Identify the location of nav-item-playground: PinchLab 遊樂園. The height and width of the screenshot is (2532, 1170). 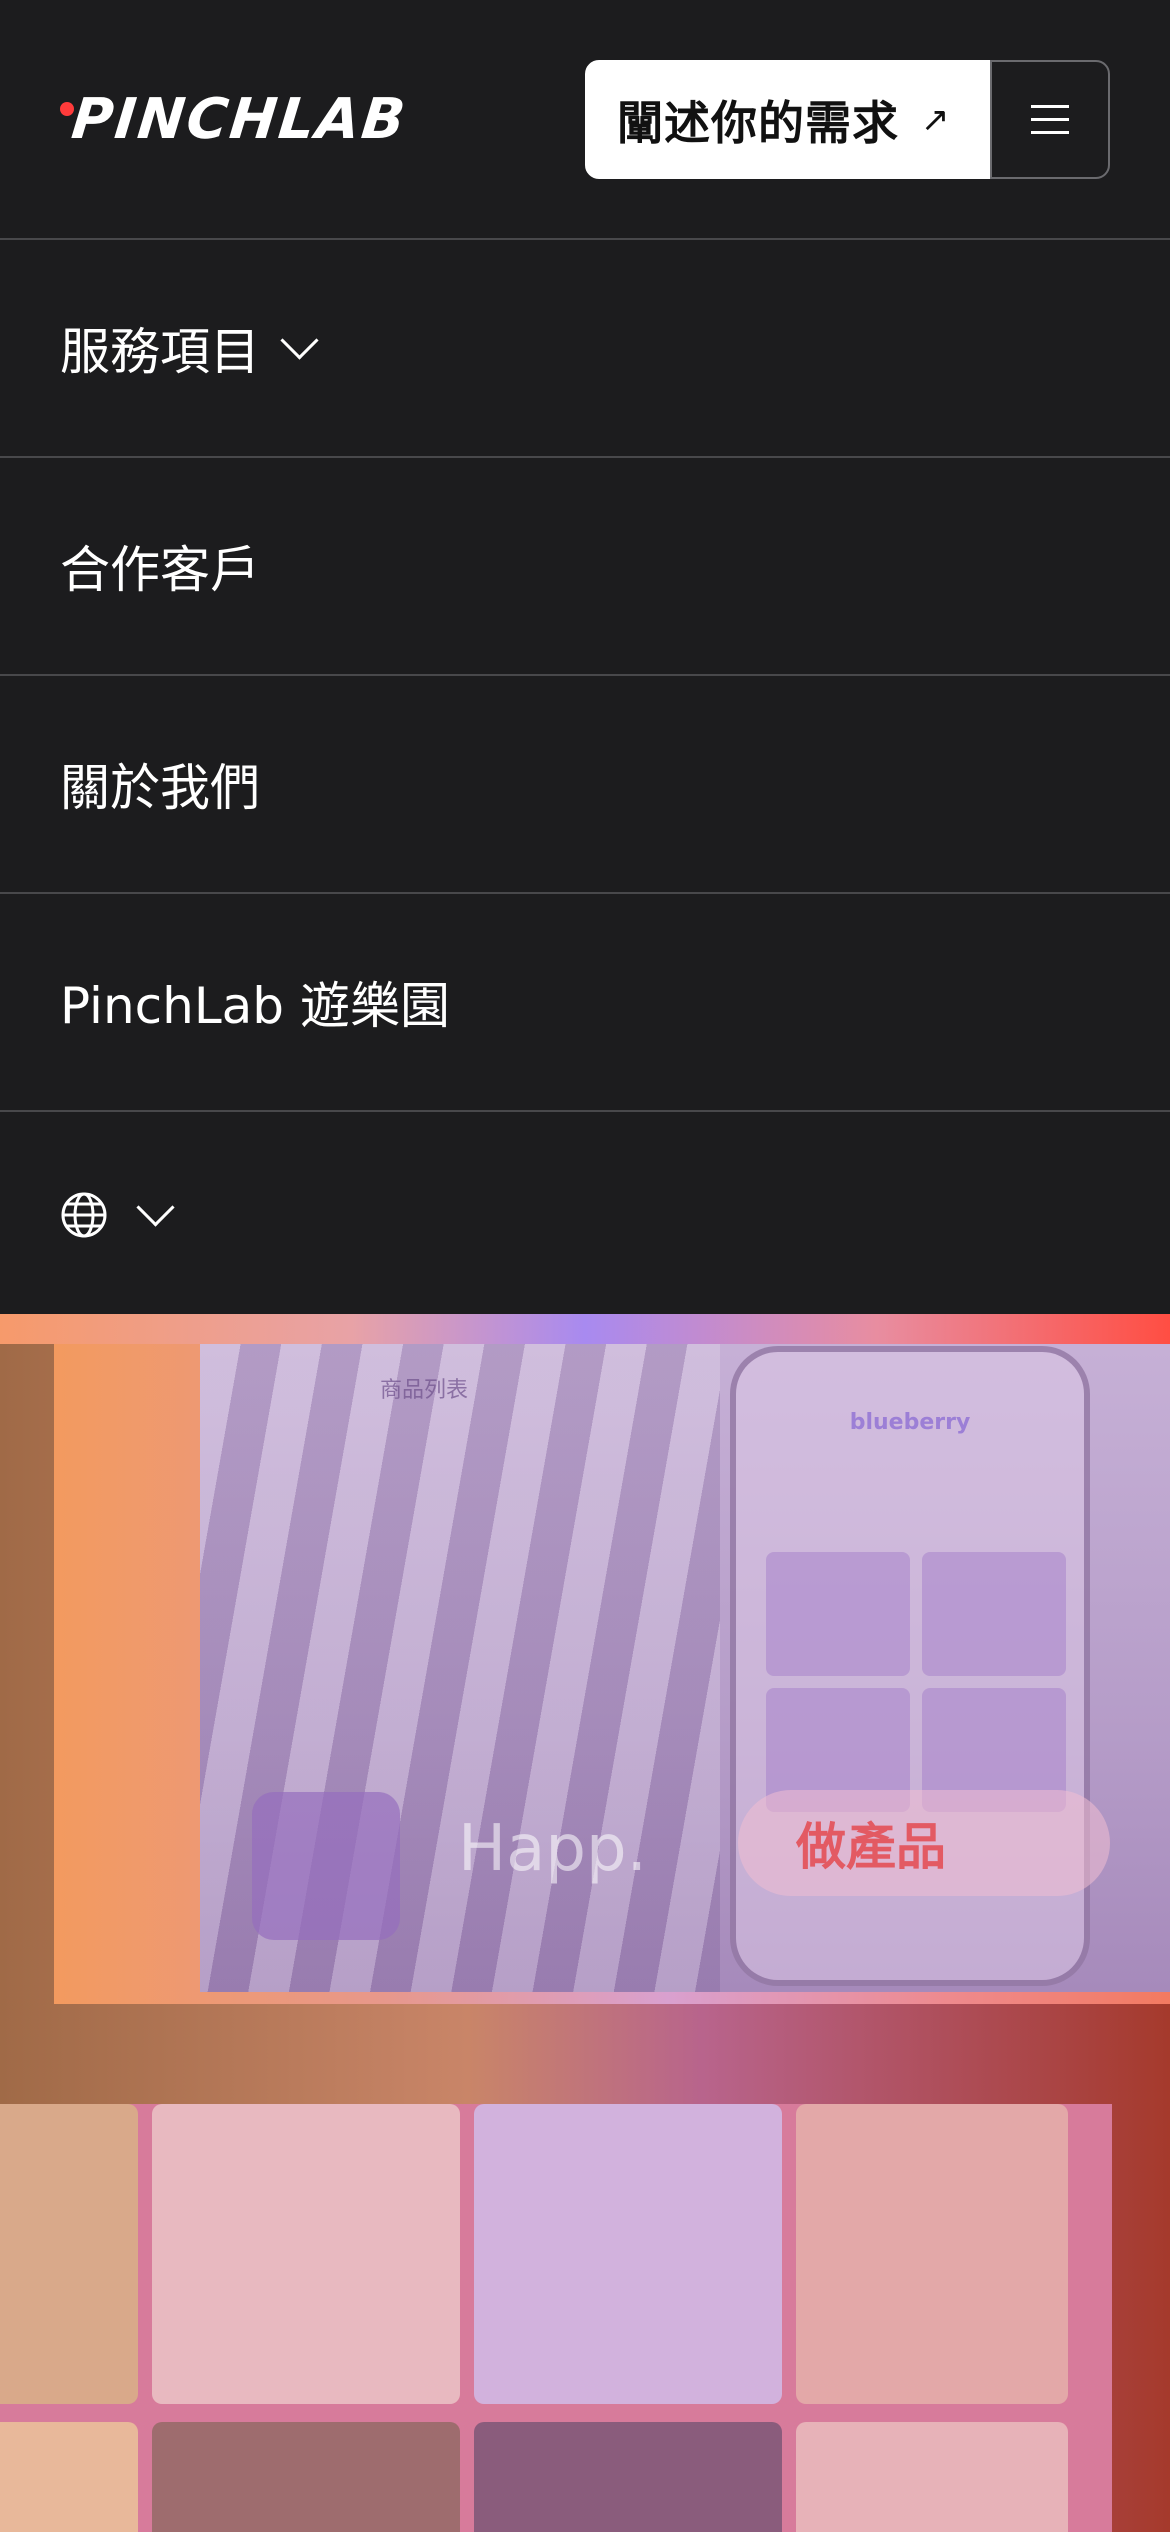
(585, 1003).